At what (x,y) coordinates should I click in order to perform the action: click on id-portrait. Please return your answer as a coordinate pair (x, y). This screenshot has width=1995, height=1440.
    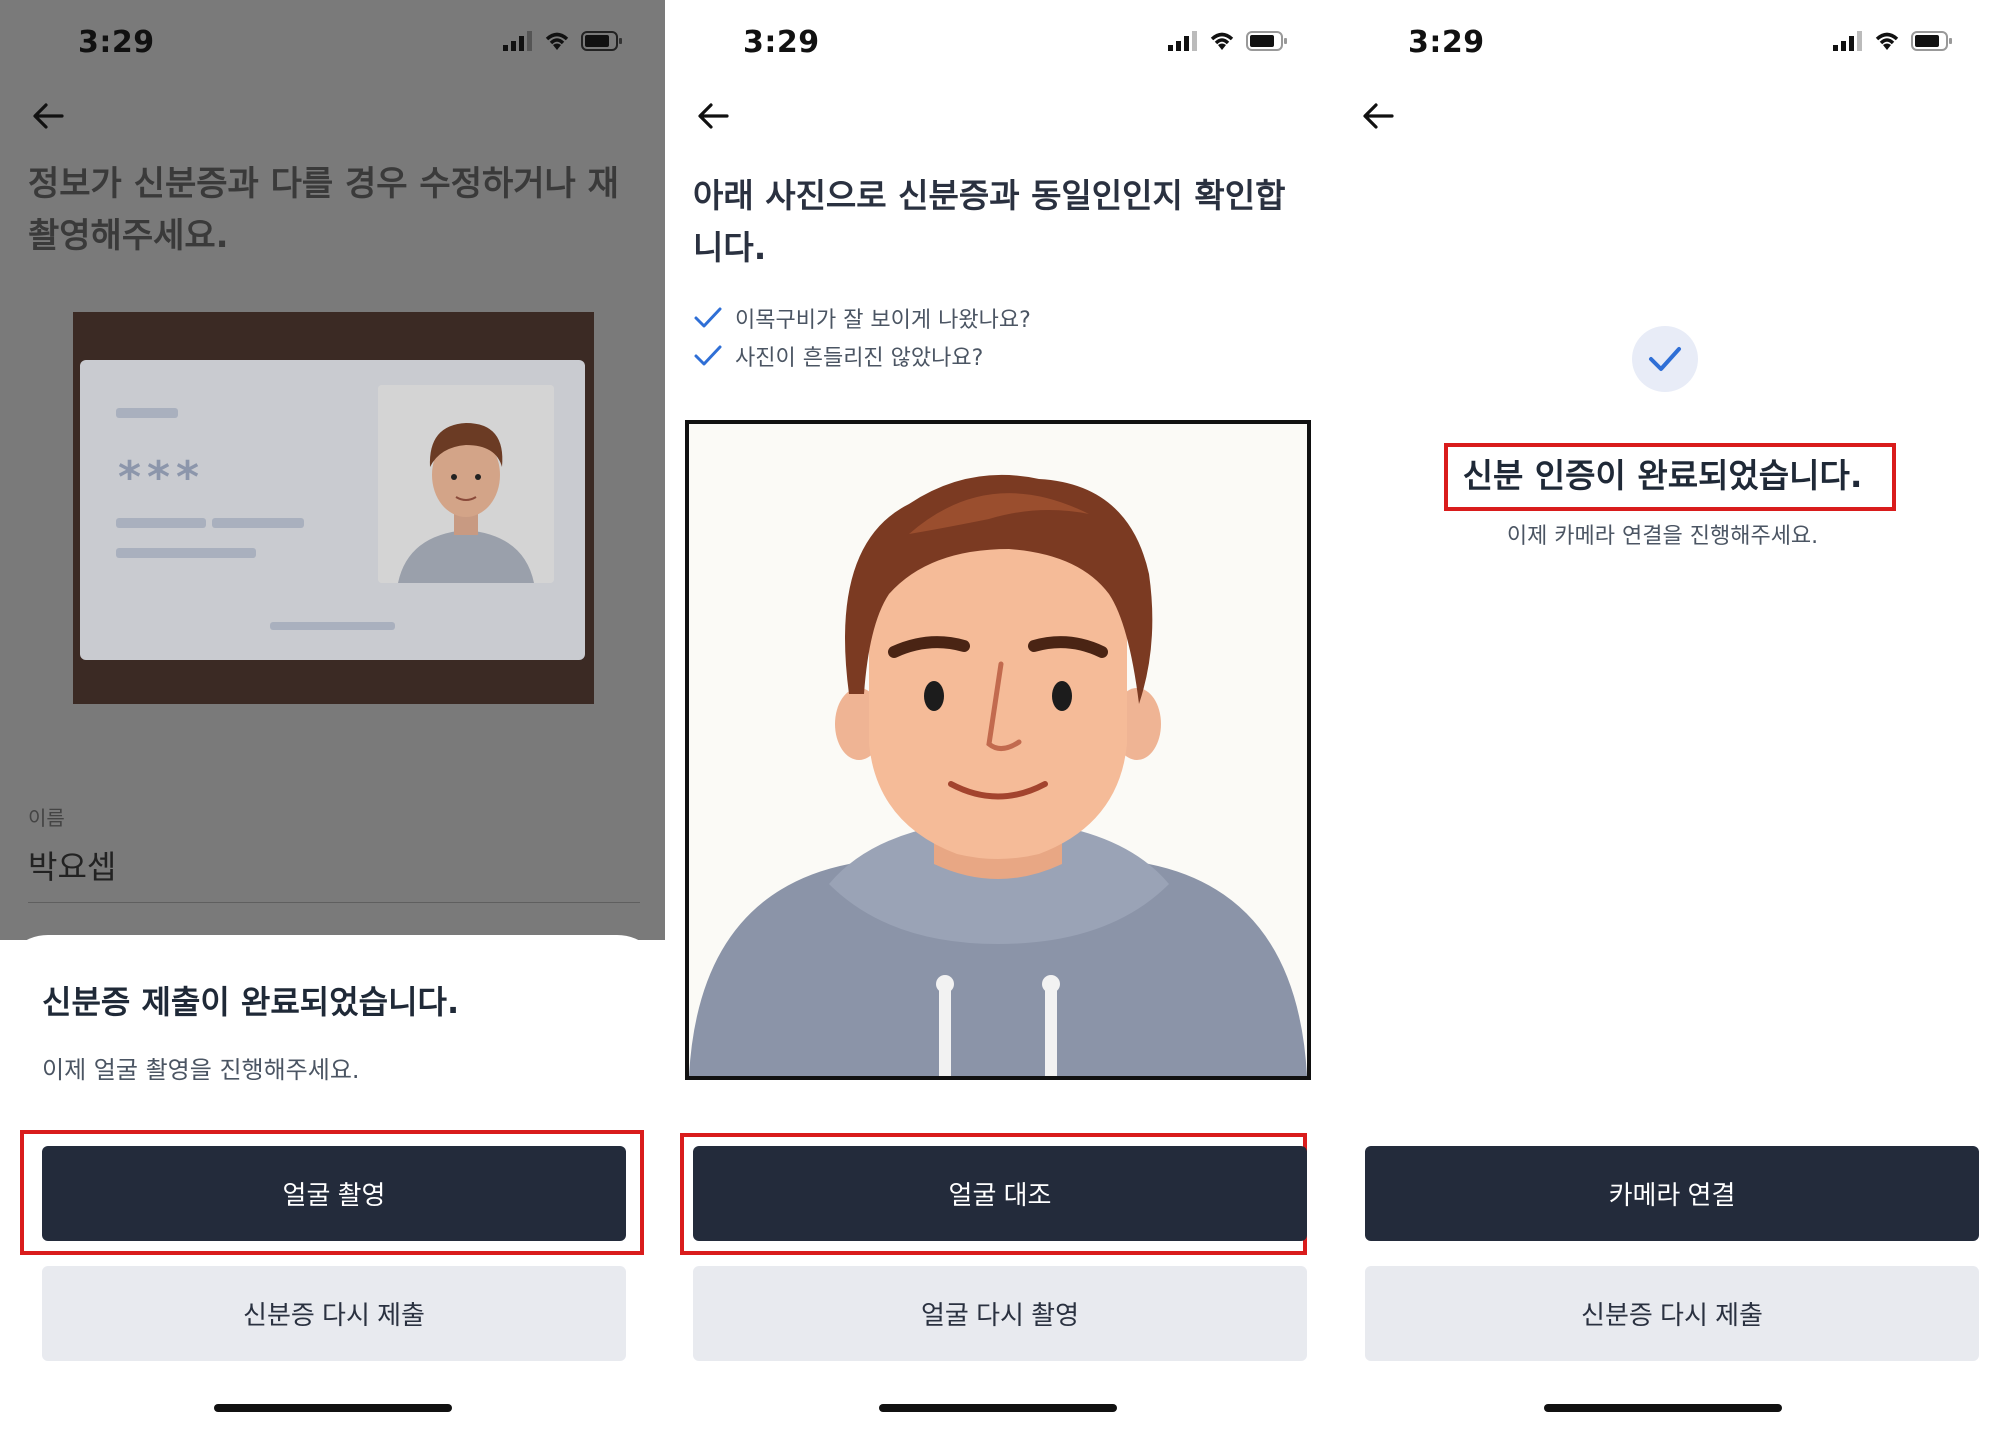
    Looking at the image, I should click on (466, 484).